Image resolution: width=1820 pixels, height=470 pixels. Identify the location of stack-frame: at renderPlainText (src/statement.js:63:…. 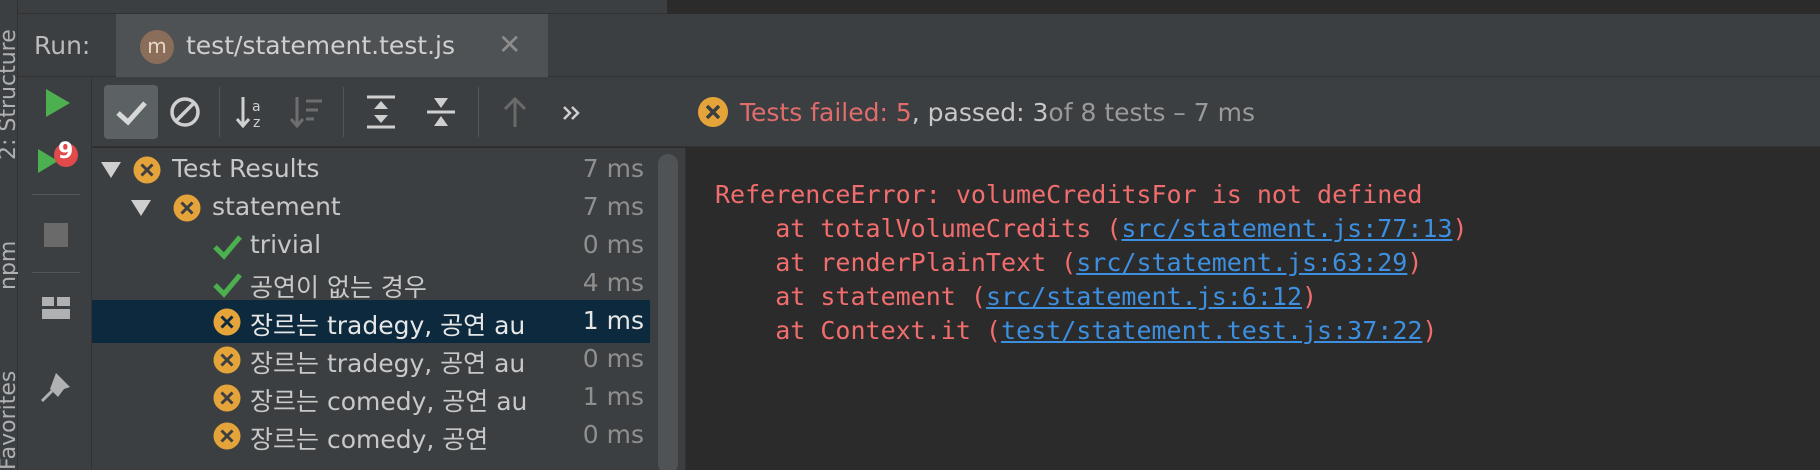
(1068, 262).